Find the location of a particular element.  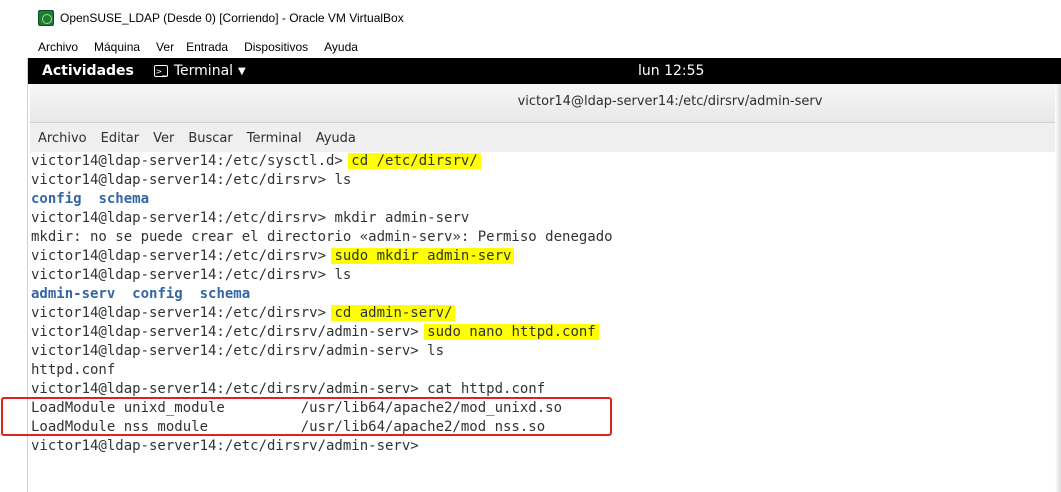

term-menu-archivo: Archivo is located at coordinates (62, 138).